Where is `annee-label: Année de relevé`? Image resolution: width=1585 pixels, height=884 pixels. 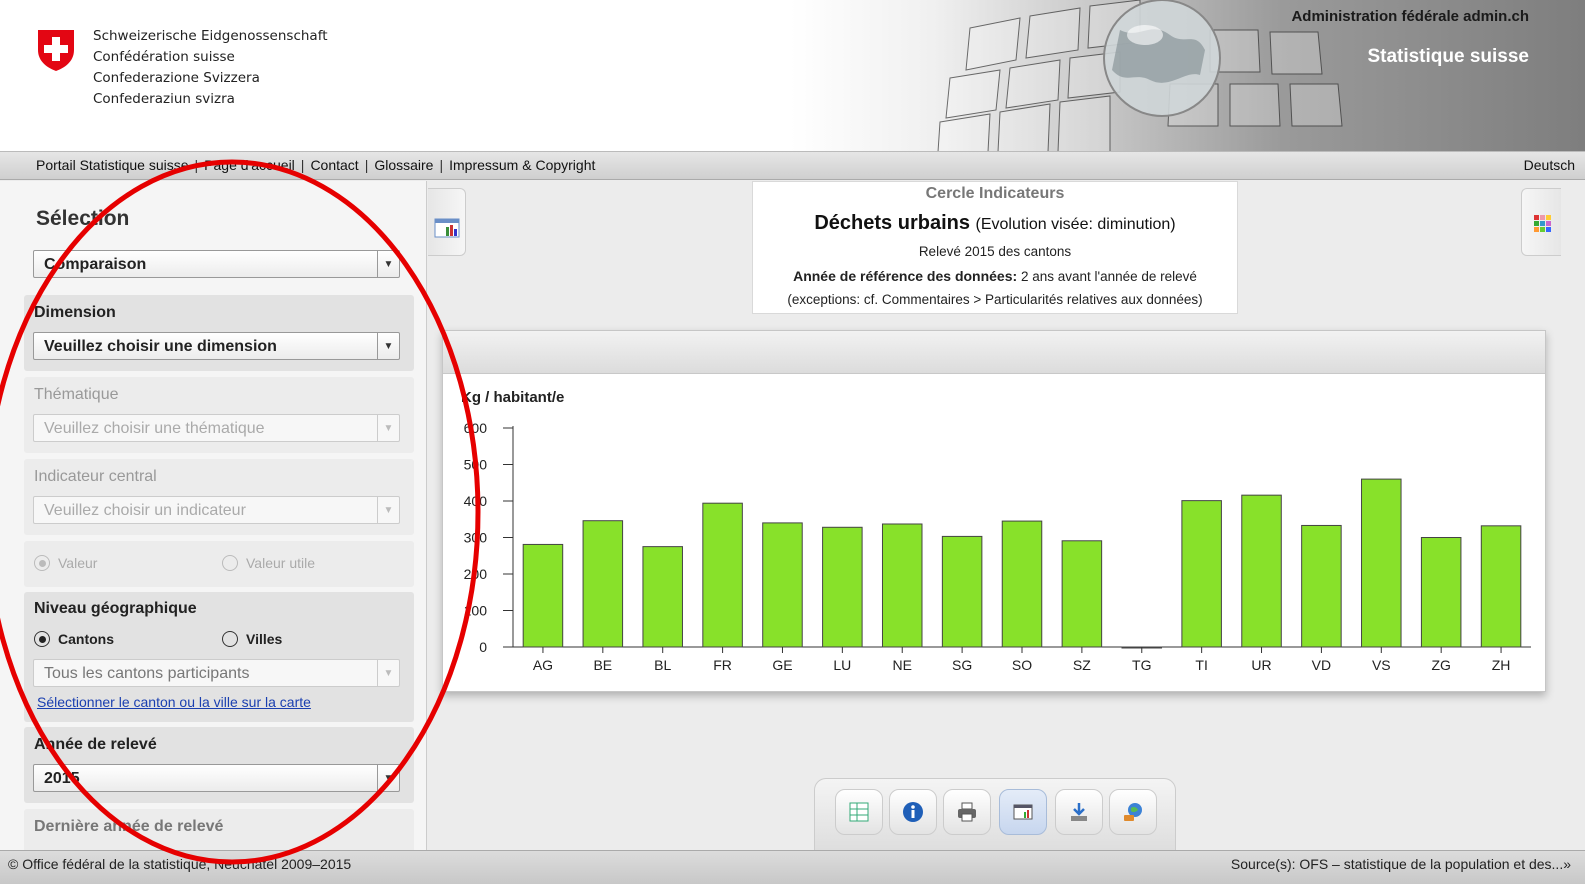
annee-label: Année de relevé is located at coordinates (95, 744).